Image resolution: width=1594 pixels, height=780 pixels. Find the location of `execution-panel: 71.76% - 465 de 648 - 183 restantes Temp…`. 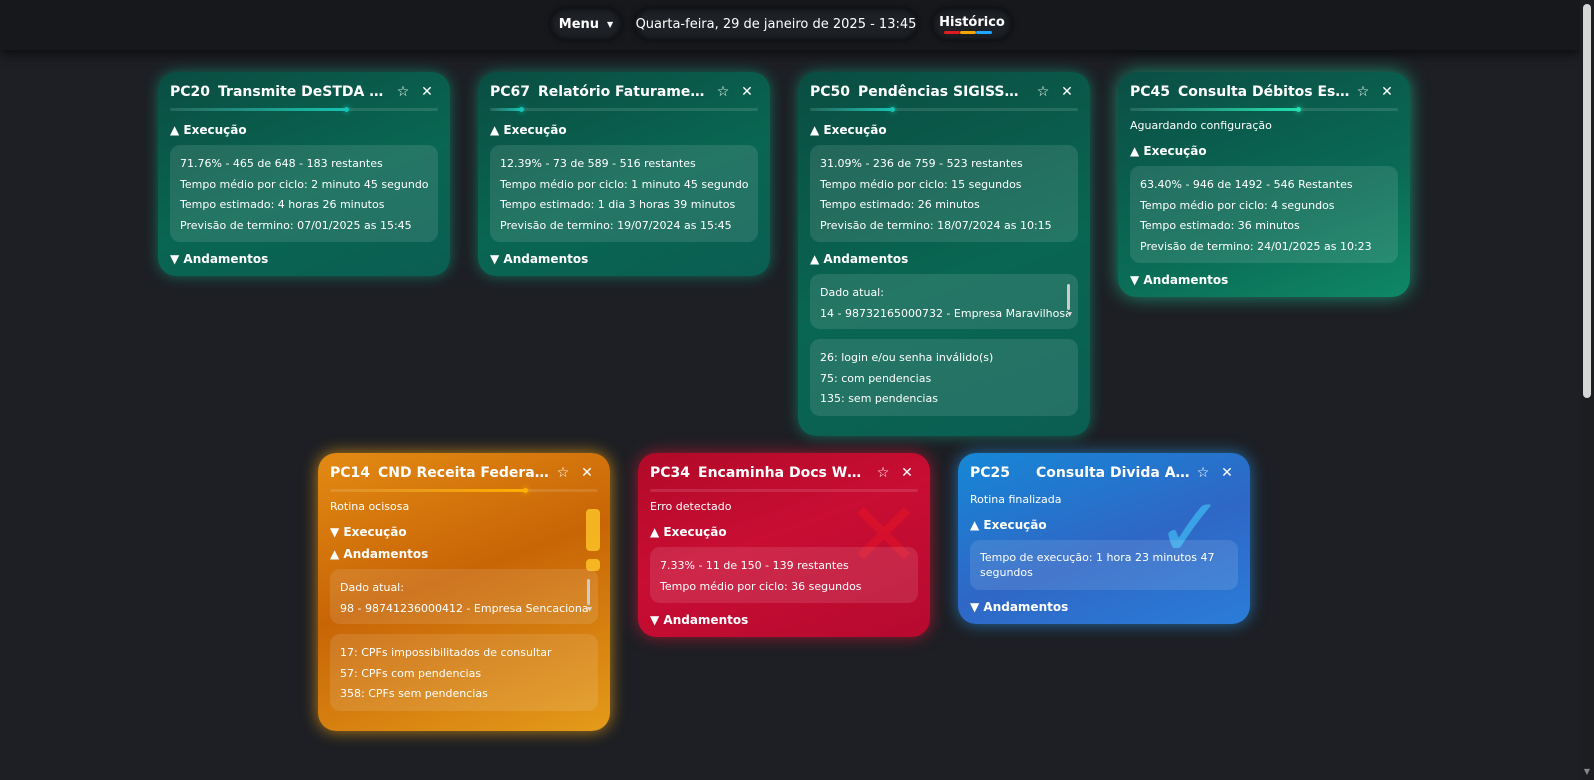

execution-panel: 71.76% - 465 de 648 - 183 restantes Temp… is located at coordinates (304, 193).